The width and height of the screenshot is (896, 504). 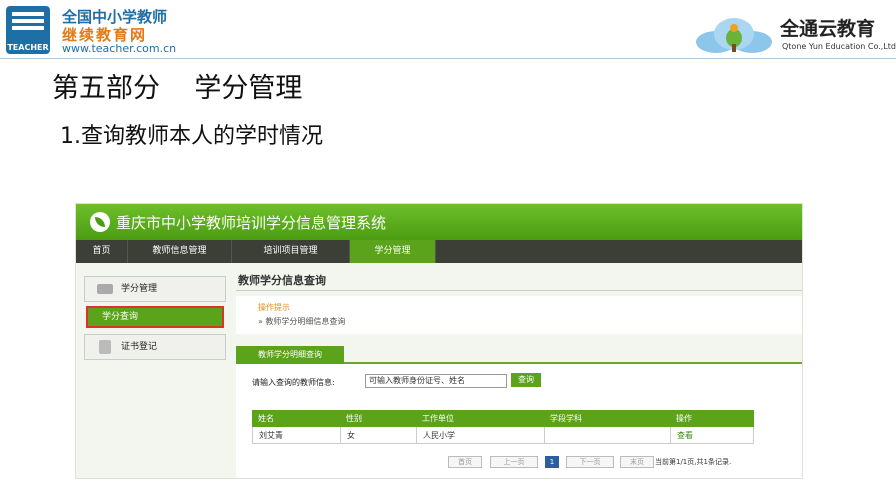 I want to click on pager-info: 当前第1/1页,共1条记录., so click(x=693, y=462).